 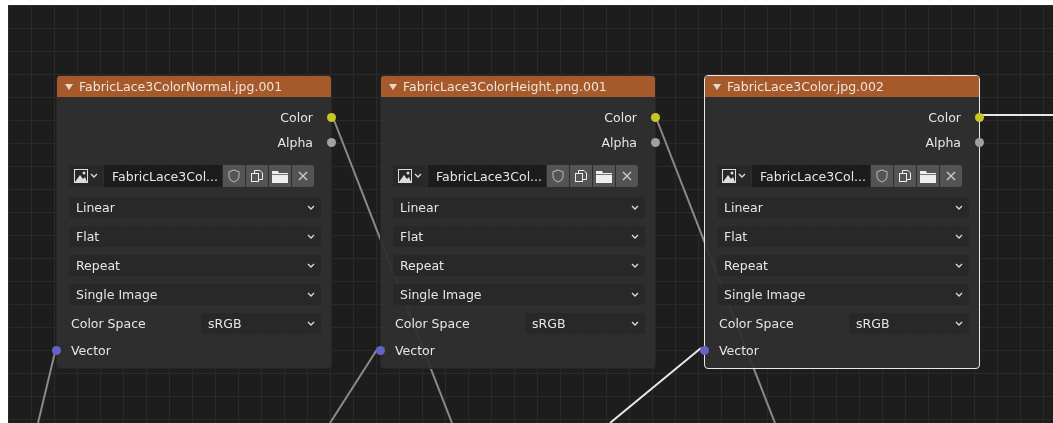 I want to click on node-title: FabricLace3Color.jpg.002, so click(x=805, y=86).